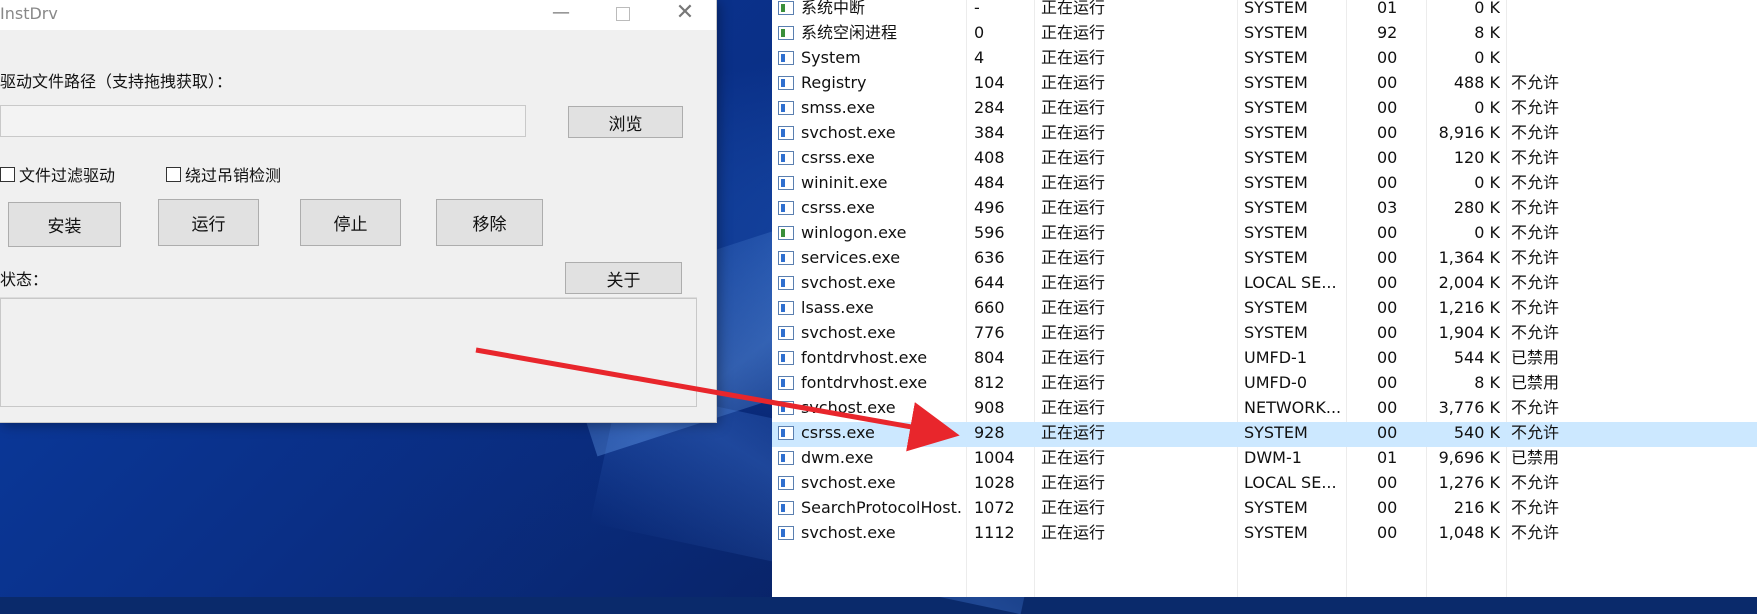 The height and width of the screenshot is (614, 1757). Describe the element at coordinates (837, 307) in the screenshot. I see `process-name: lsass.exe` at that location.